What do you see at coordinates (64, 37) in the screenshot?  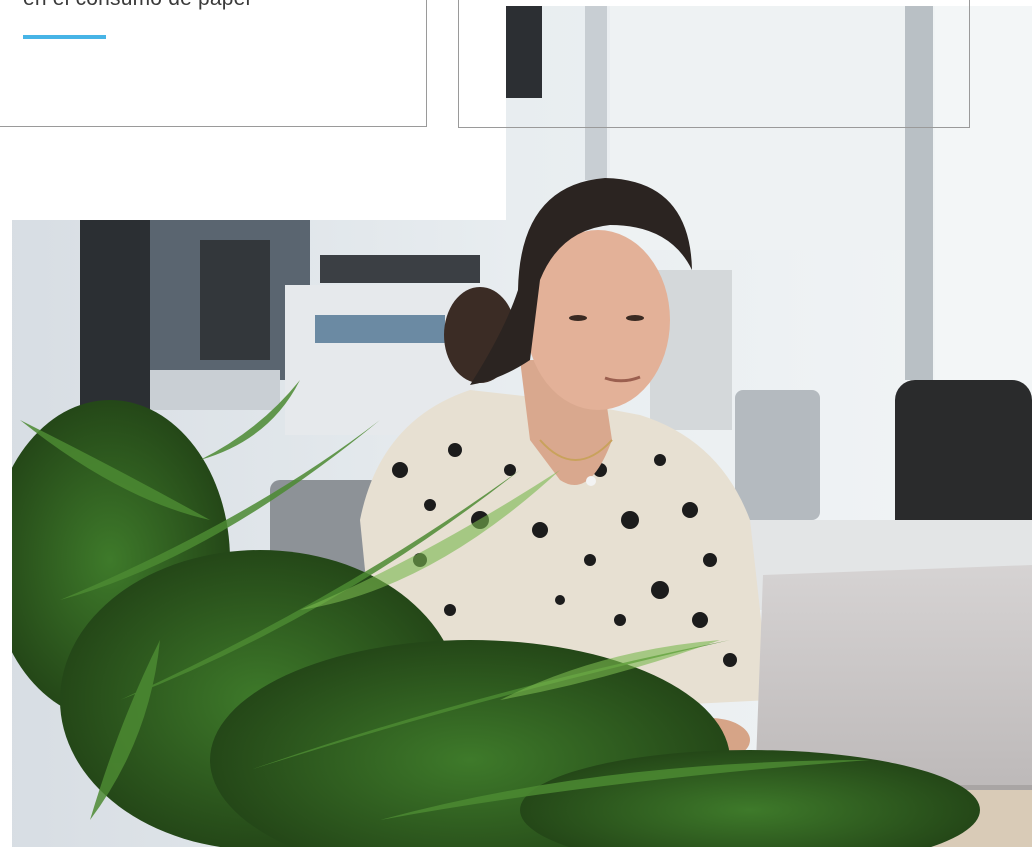 I see `accent-underline` at bounding box center [64, 37].